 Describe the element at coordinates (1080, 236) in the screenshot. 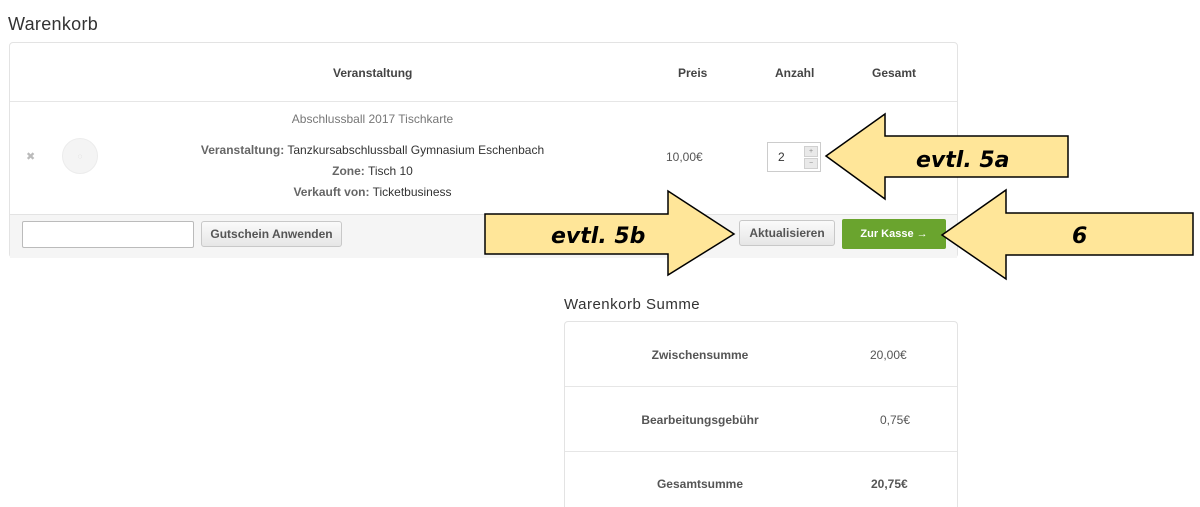

I see `arrow-6-label: 6` at that location.